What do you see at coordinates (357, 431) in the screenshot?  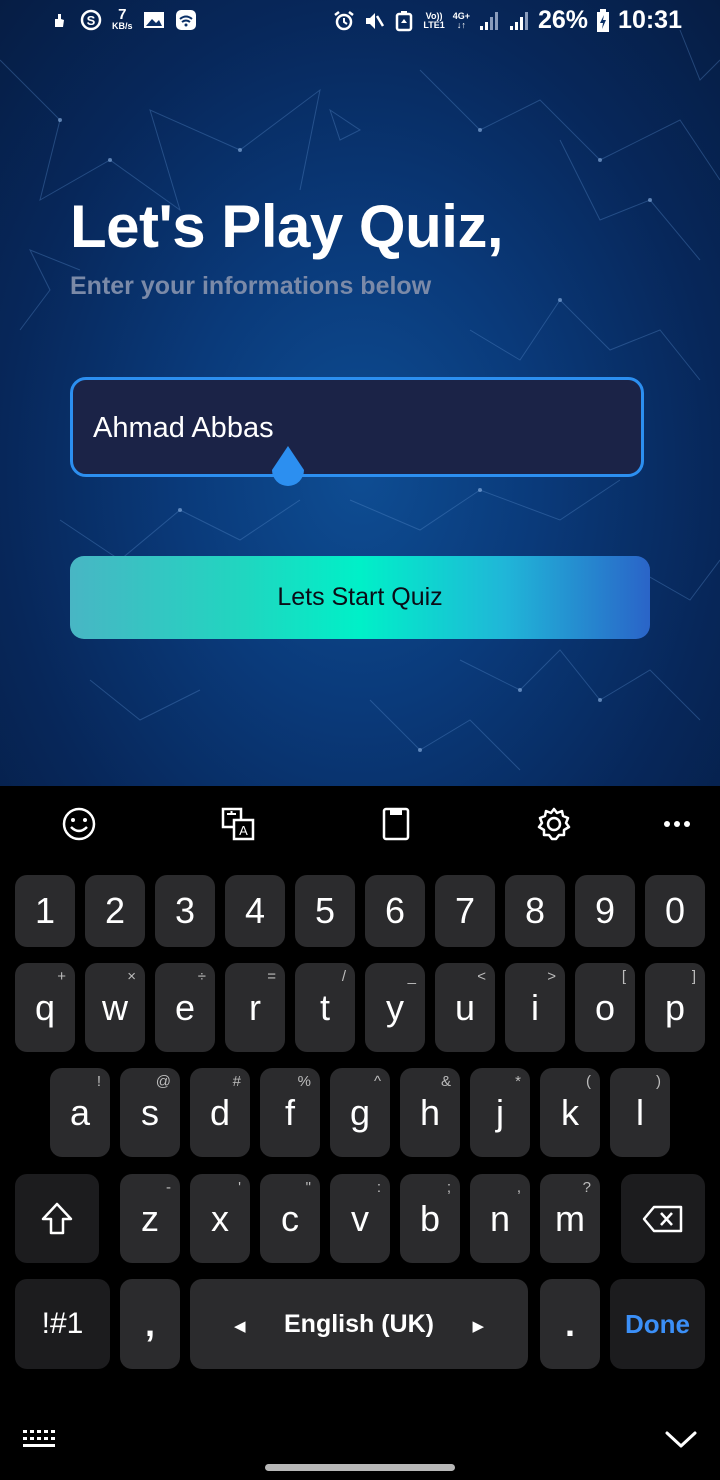 I see `name-input: Ahmad Abbas` at bounding box center [357, 431].